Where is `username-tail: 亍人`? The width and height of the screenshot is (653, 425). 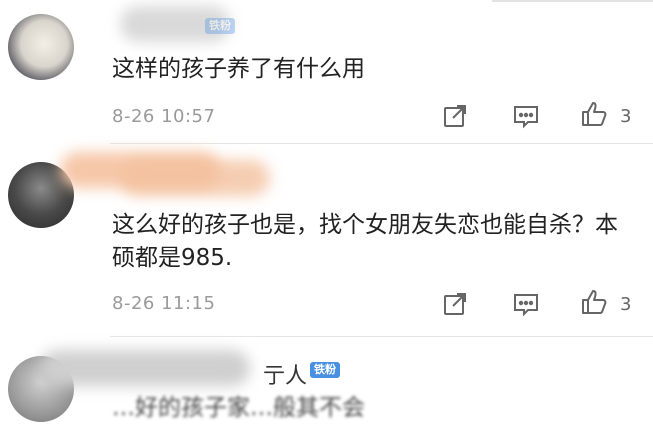 username-tail: 亍人 is located at coordinates (285, 374).